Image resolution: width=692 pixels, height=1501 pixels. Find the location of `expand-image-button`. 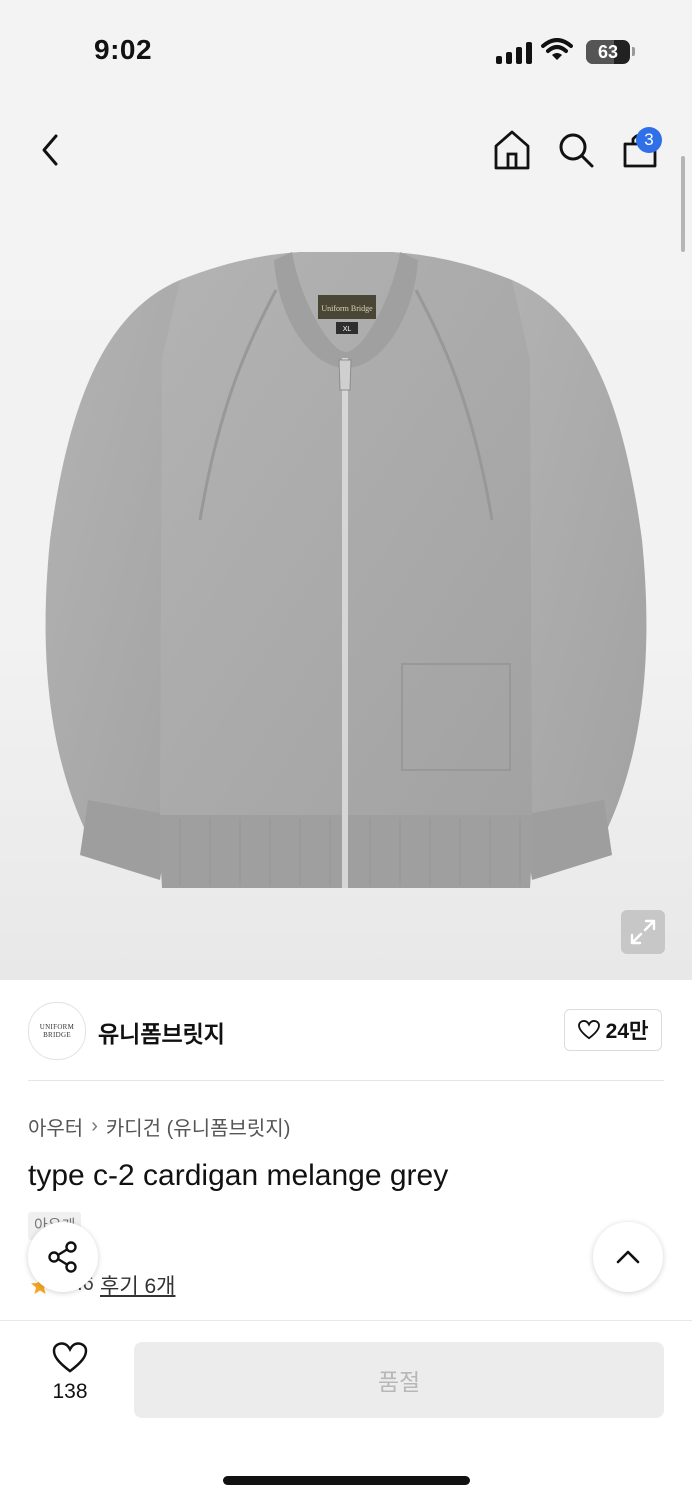

expand-image-button is located at coordinates (643, 932).